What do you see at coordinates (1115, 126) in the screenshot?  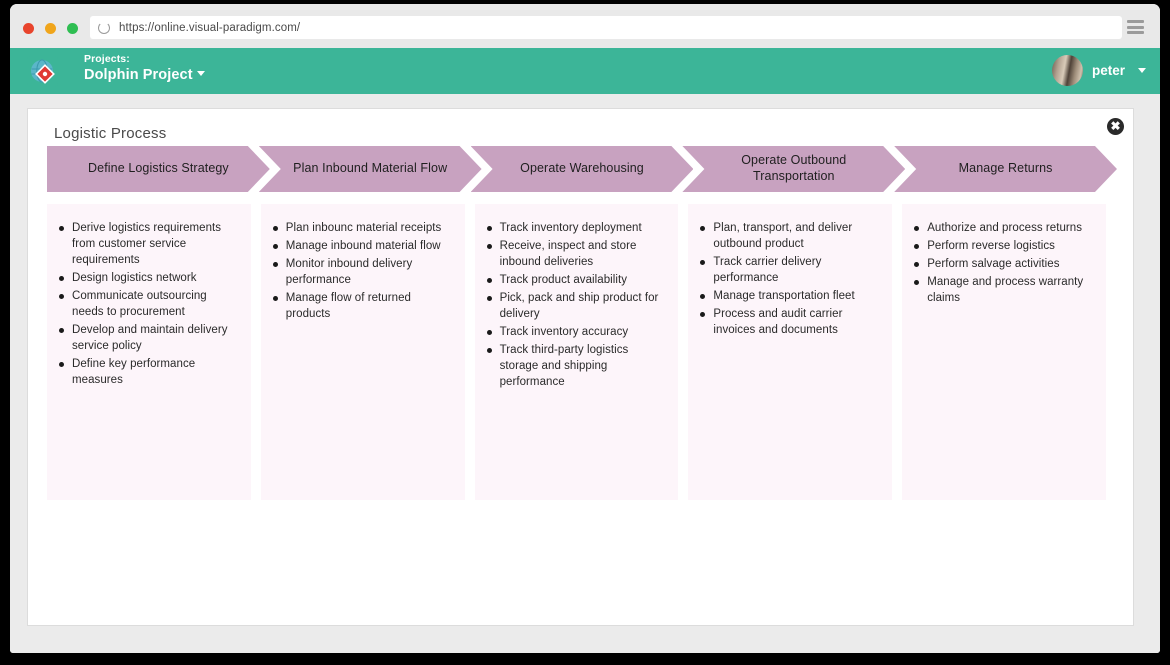 I see `close-icon: ✖` at bounding box center [1115, 126].